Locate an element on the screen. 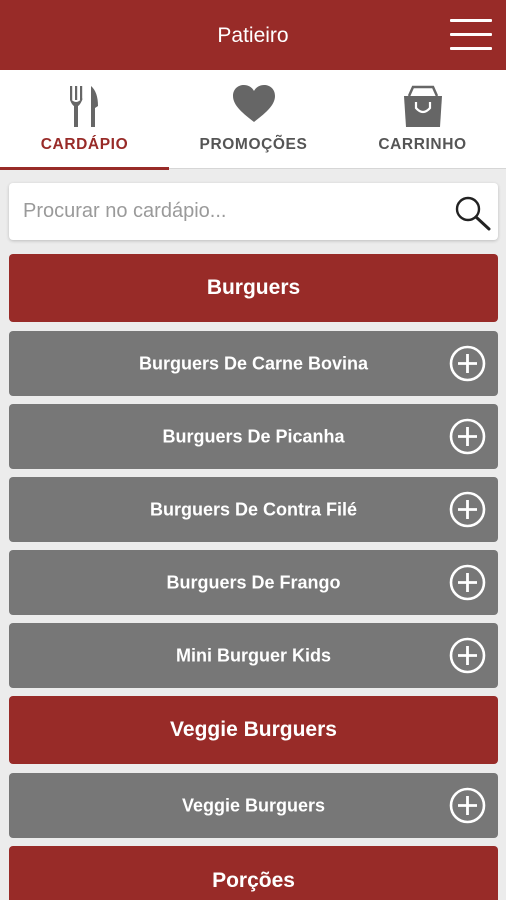 The image size is (506, 900). item-label: Burguers De Contra Filé is located at coordinates (253, 509).